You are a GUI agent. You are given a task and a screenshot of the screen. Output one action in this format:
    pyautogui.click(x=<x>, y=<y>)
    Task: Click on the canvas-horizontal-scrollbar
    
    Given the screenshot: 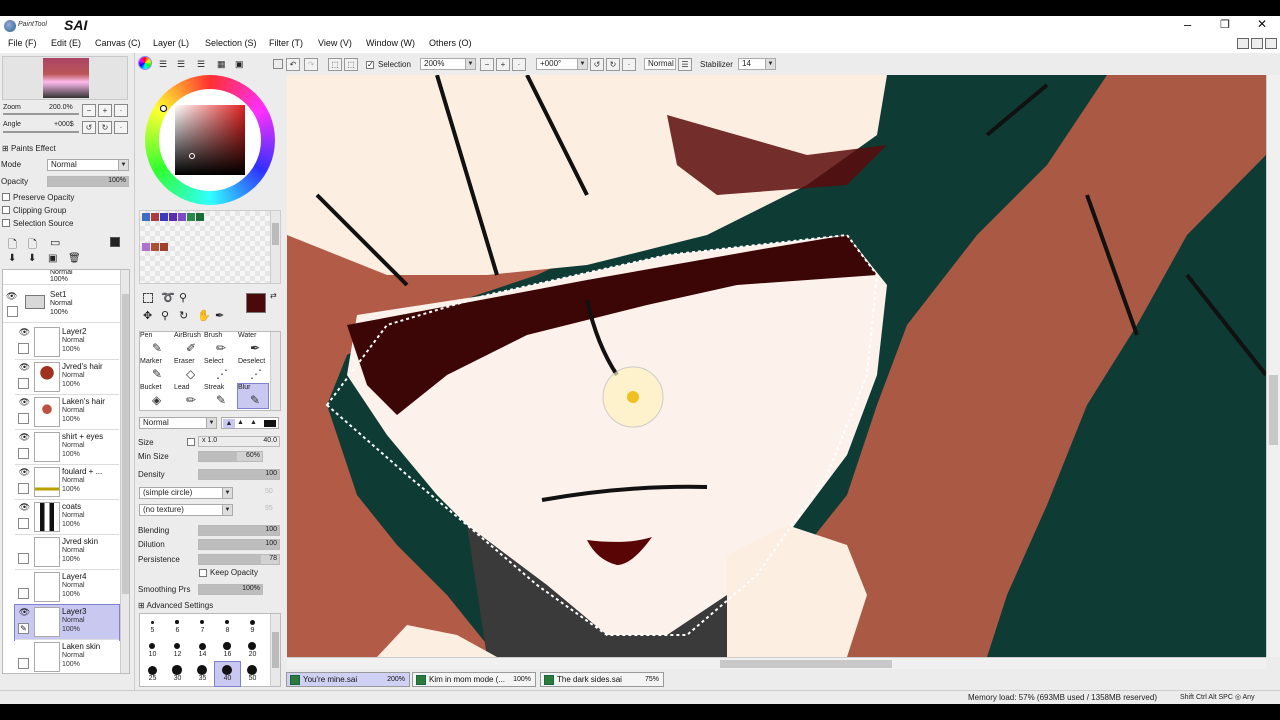 What is the action you would take?
    pyautogui.click(x=776, y=663)
    